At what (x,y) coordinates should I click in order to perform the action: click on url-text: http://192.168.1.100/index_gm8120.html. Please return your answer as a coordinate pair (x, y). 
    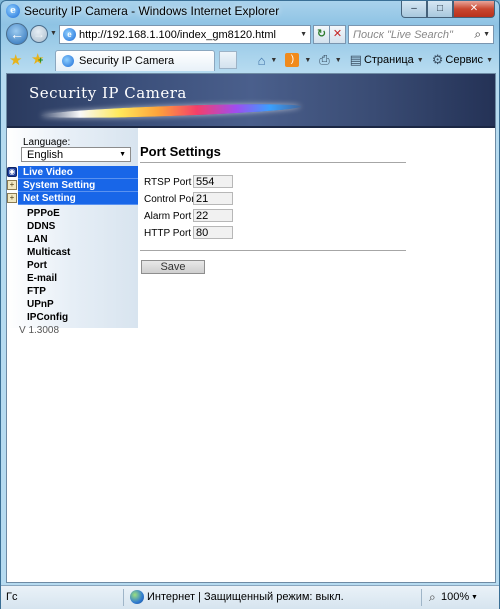
    Looking at the image, I should click on (177, 35).